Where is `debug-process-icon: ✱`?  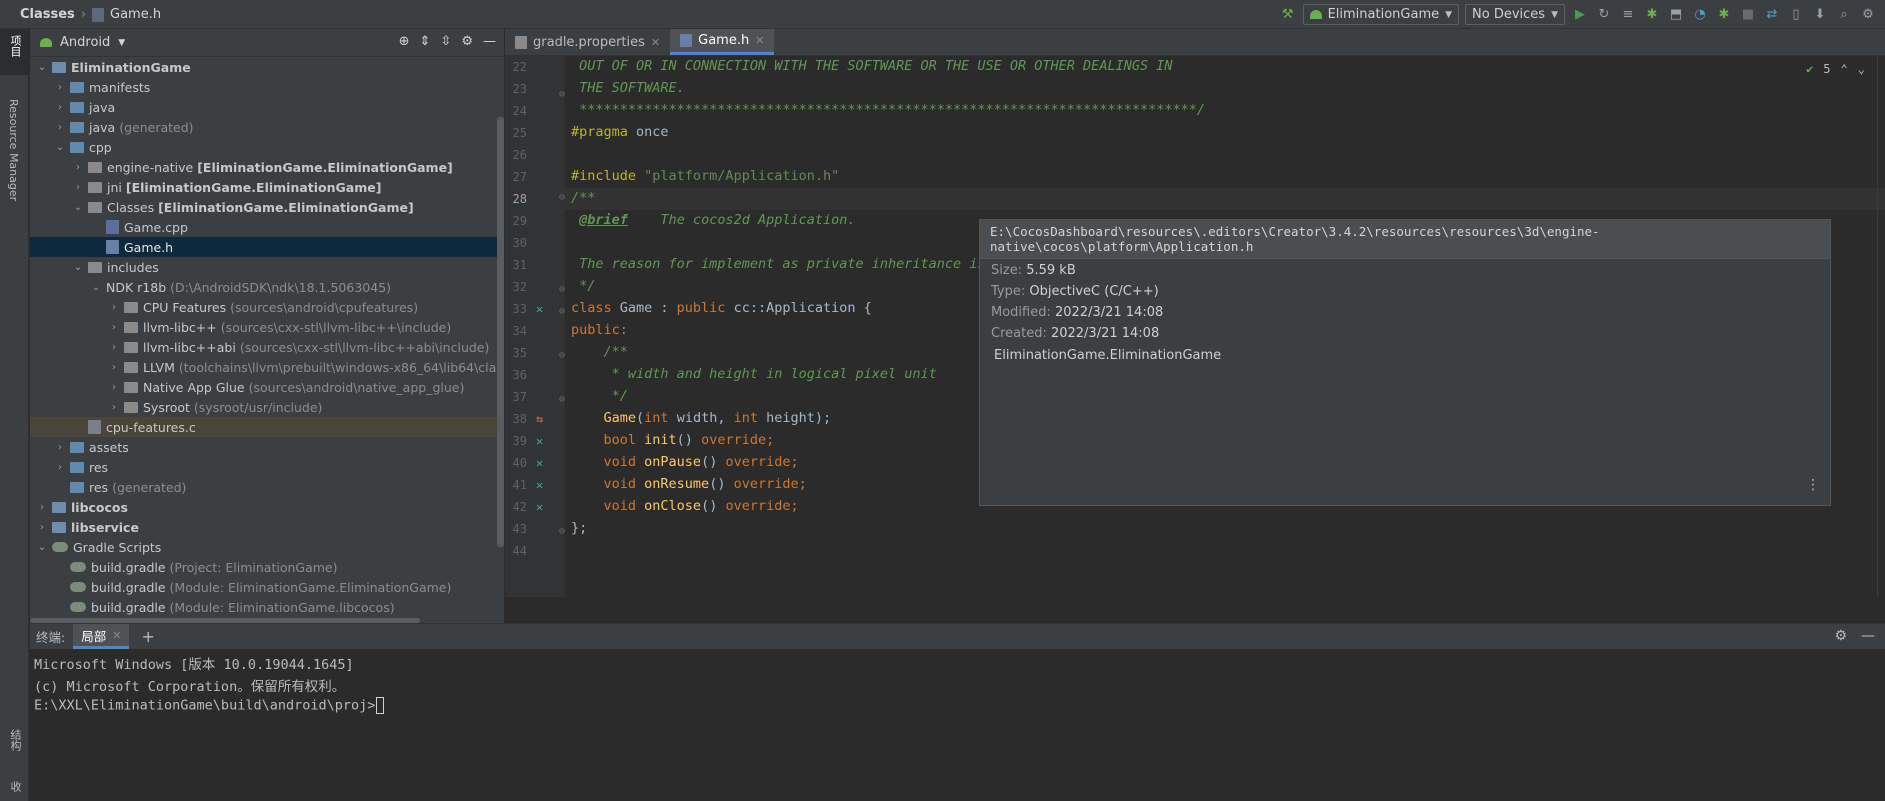 debug-process-icon: ✱ is located at coordinates (1724, 15).